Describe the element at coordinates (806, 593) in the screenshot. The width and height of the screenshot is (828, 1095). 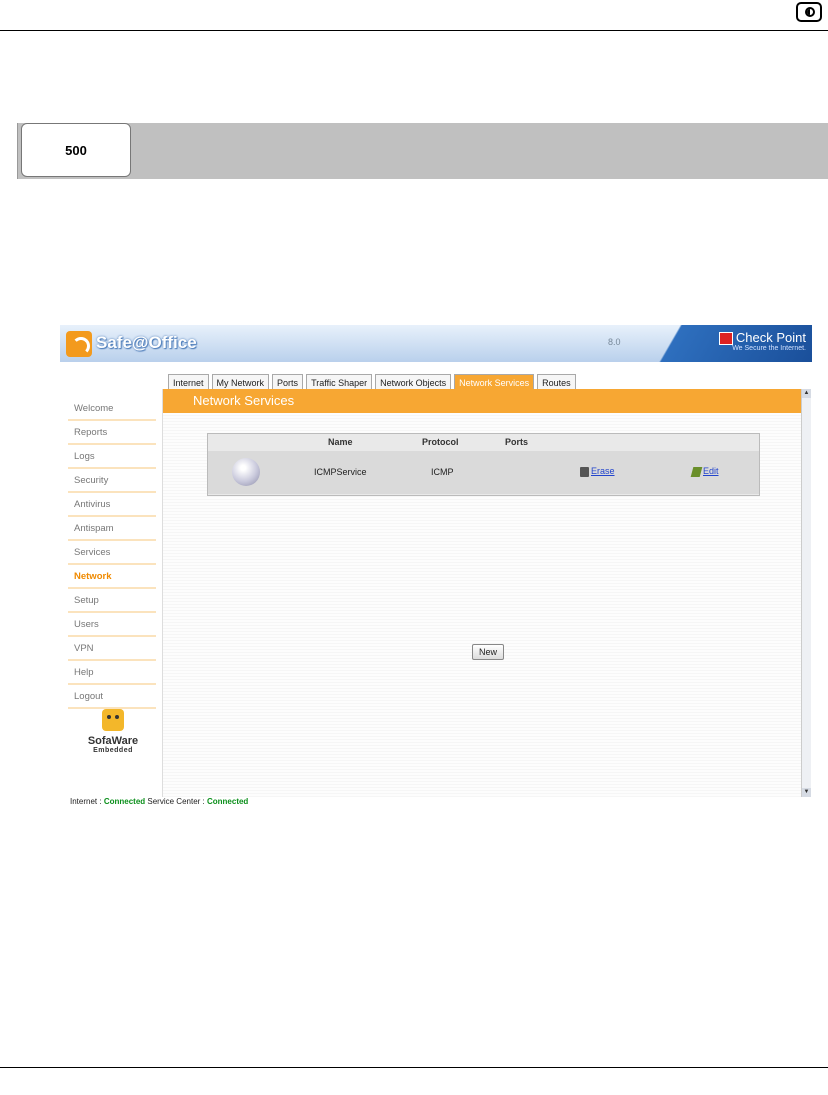
I see `scrollbar: ▲ ▼` at that location.